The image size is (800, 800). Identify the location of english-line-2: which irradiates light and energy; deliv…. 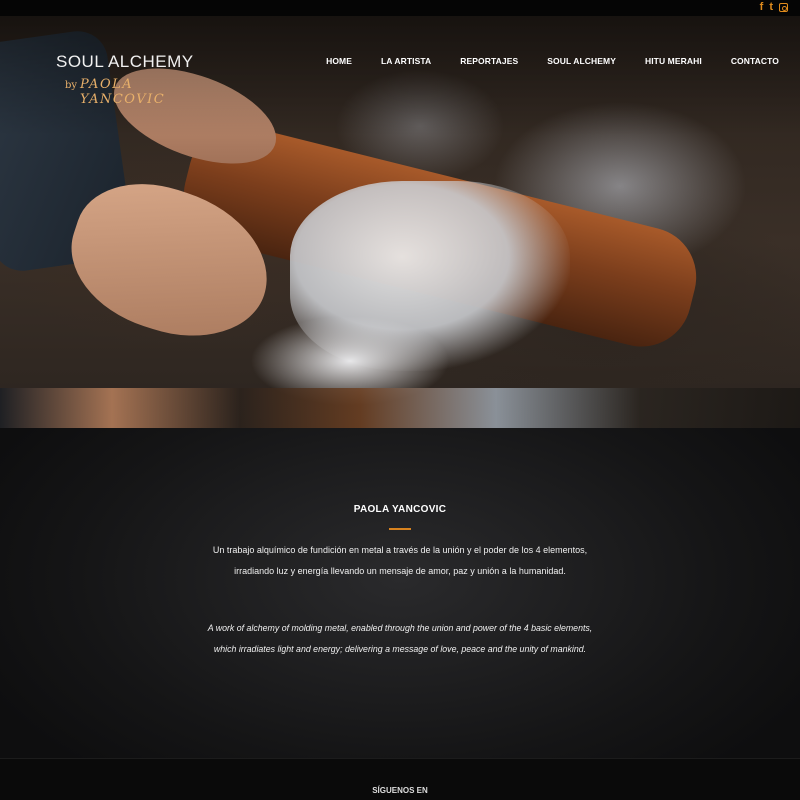
(400, 649).